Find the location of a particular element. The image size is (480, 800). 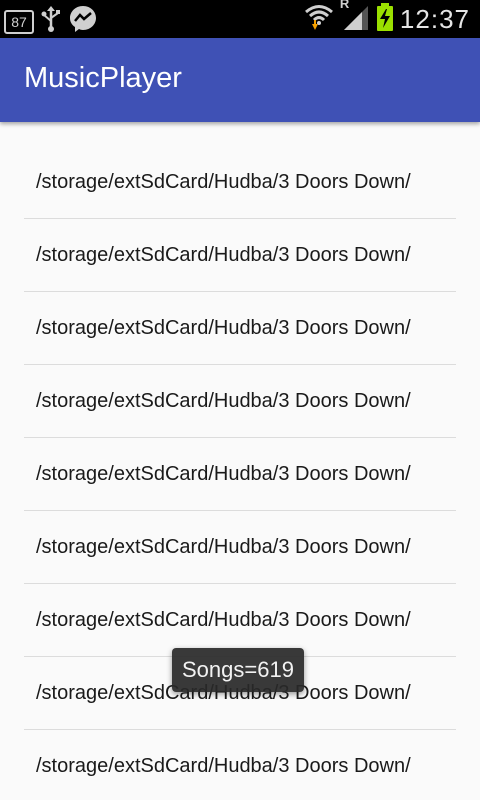

app-title: MusicPlayer is located at coordinates (103, 78).